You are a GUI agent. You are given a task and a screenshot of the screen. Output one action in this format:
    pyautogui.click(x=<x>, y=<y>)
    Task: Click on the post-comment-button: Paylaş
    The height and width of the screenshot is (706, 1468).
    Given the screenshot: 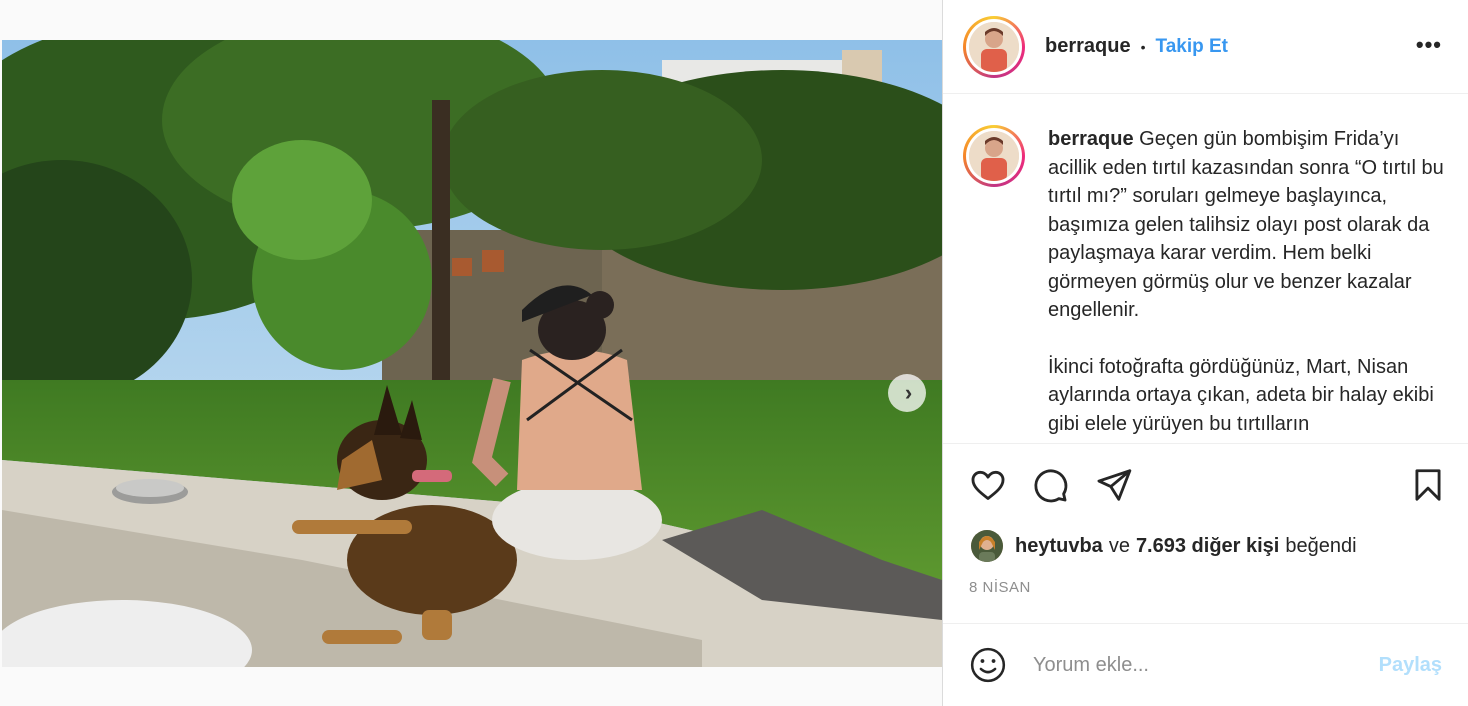 What is the action you would take?
    pyautogui.click(x=1410, y=665)
    